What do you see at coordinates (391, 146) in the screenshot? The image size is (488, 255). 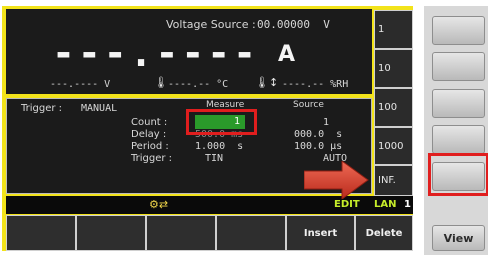 I see `option-label-1000: 1000` at bounding box center [391, 146].